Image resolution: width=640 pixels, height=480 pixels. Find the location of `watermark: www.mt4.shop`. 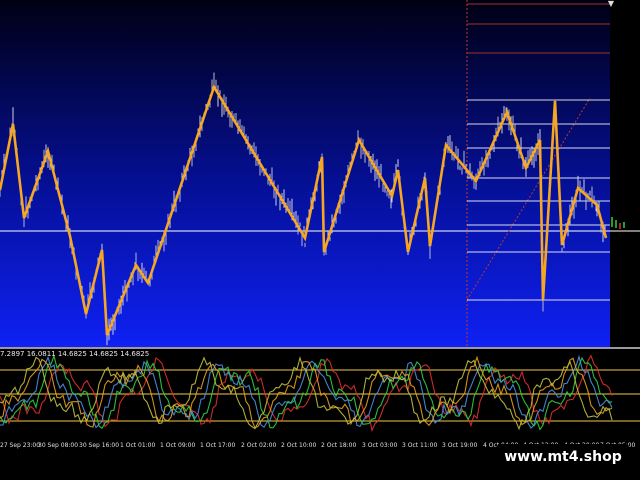

watermark: www.mt4.shop is located at coordinates (563, 457).